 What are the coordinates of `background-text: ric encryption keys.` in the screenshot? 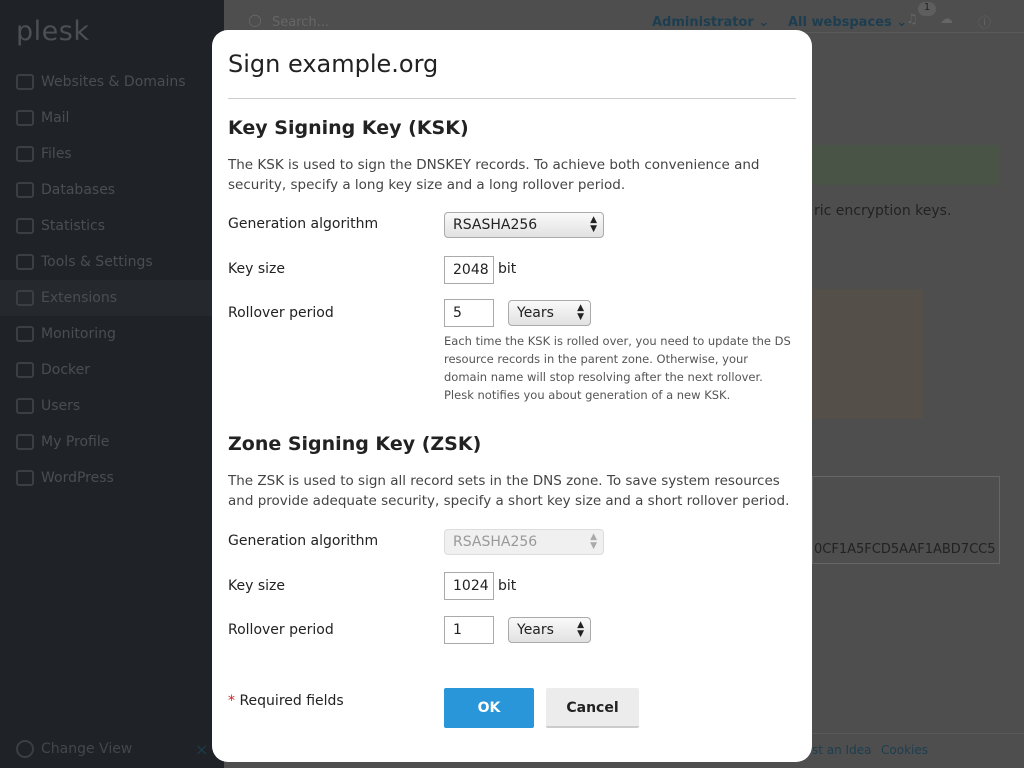 It's located at (883, 211).